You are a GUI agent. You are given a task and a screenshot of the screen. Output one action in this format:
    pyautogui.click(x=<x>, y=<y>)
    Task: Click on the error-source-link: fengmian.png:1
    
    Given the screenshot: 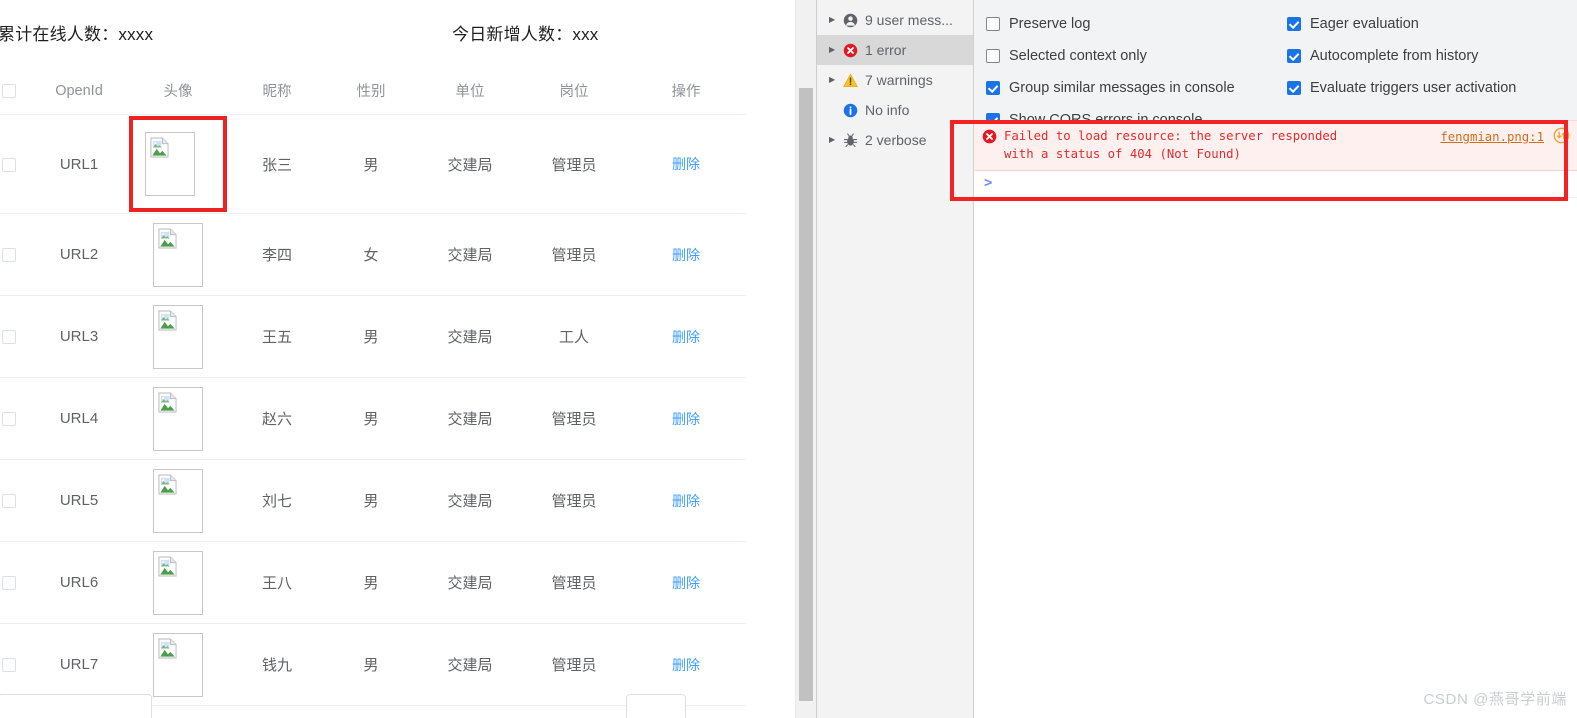 What is the action you would take?
    pyautogui.click(x=1492, y=137)
    